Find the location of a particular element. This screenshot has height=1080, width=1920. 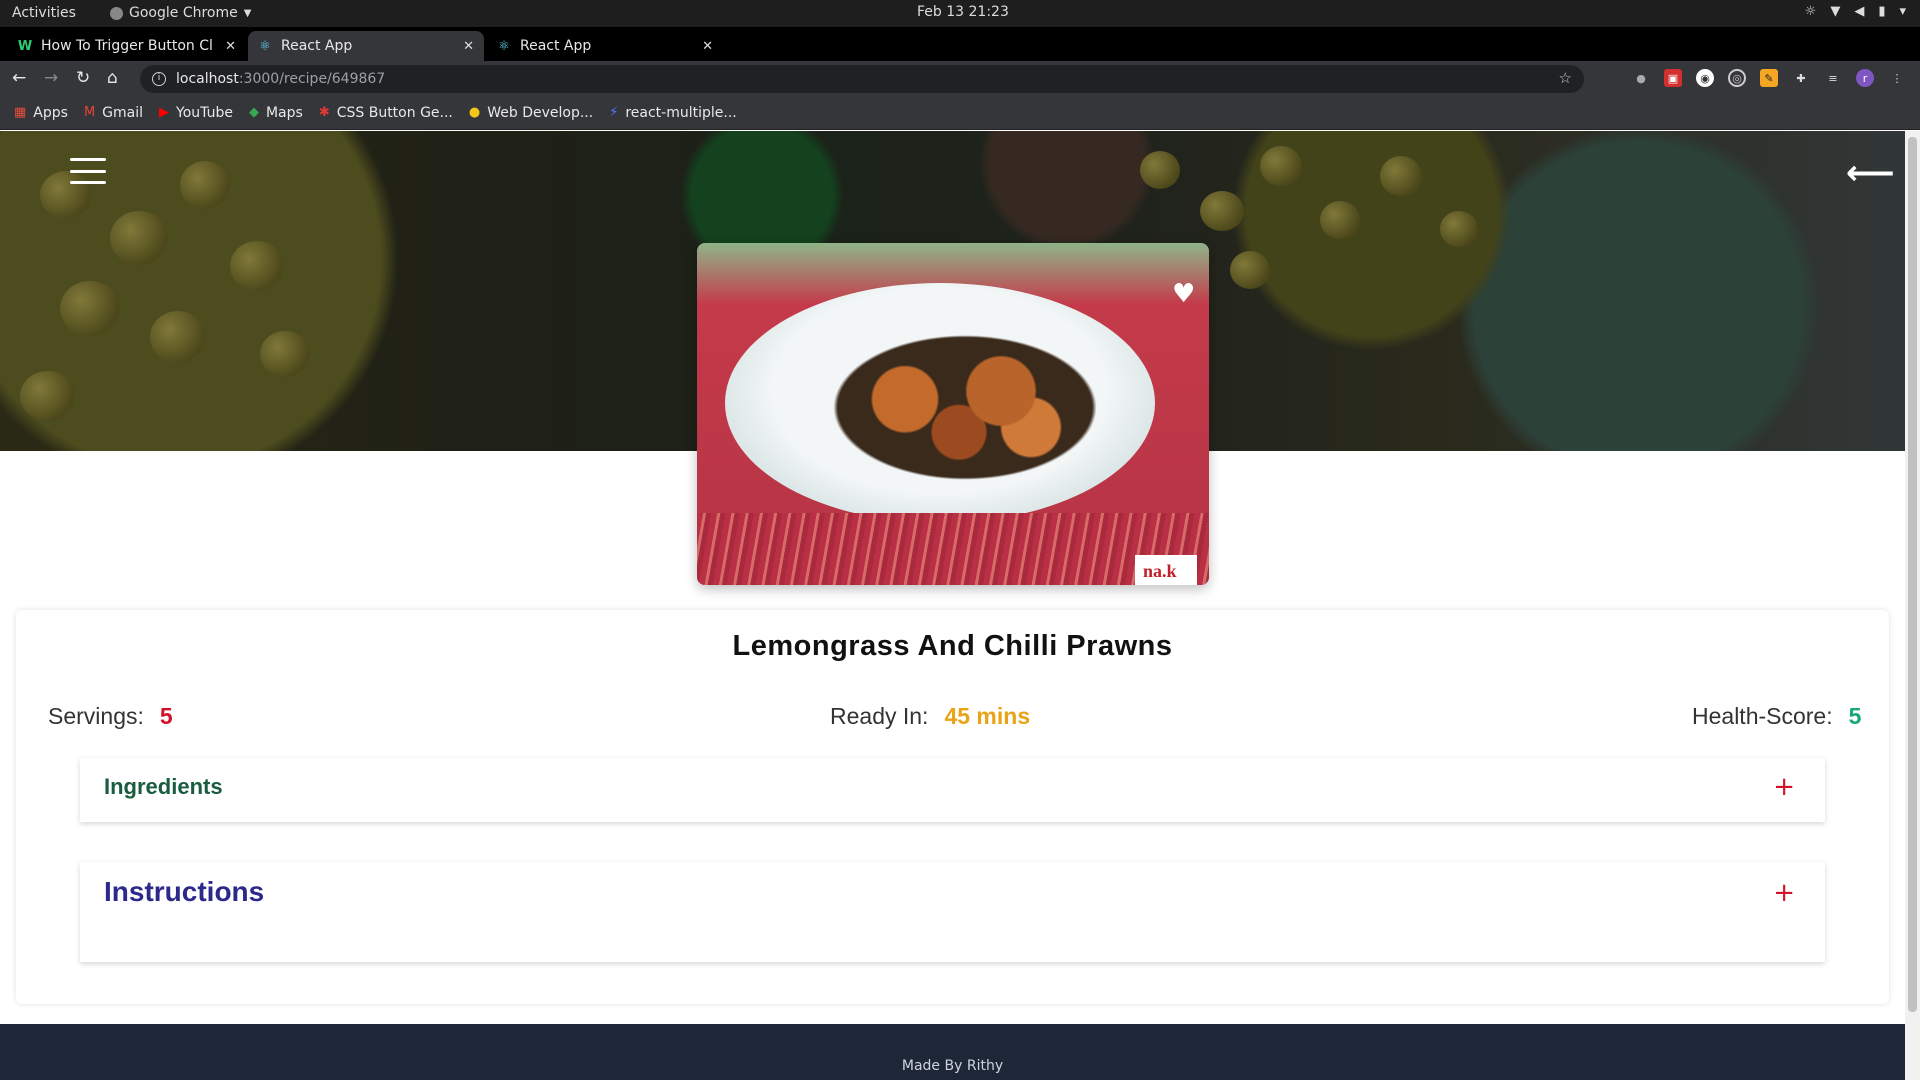

reading-list-icon: ≡ is located at coordinates (1833, 78).